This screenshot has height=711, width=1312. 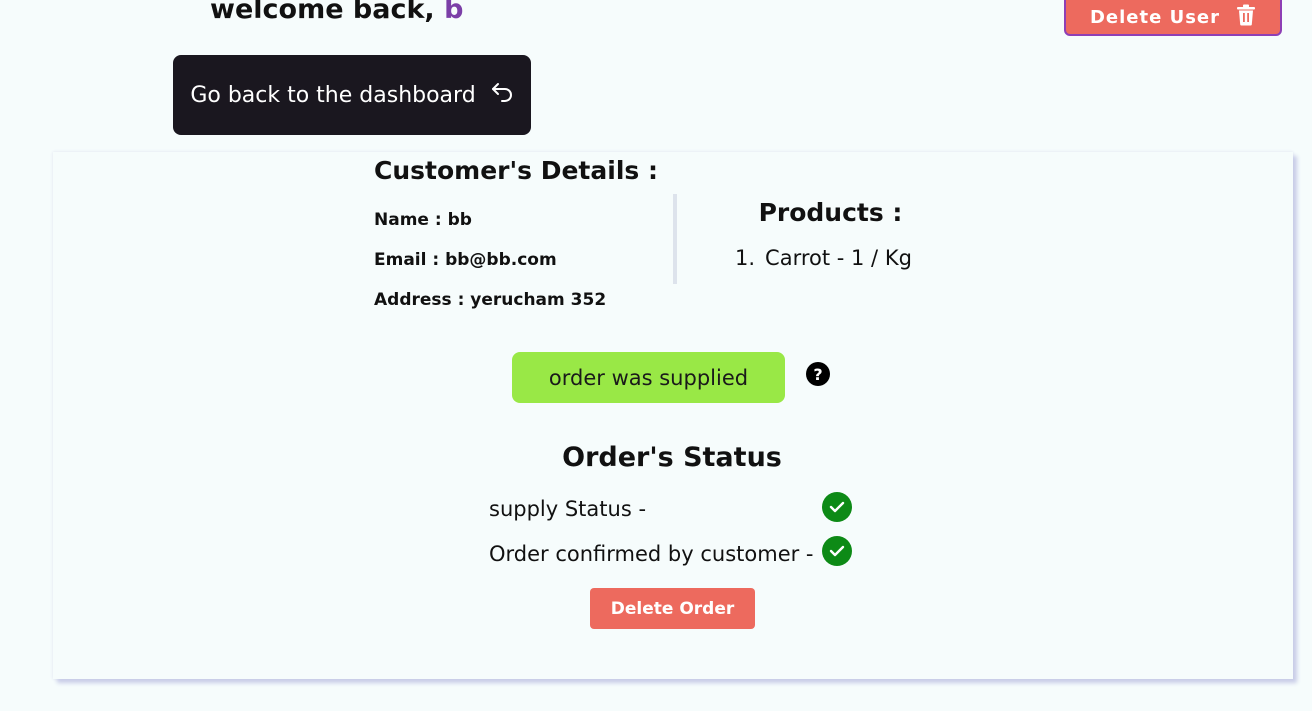 What do you see at coordinates (672, 608) in the screenshot?
I see `delete-order-button: Delete Order` at bounding box center [672, 608].